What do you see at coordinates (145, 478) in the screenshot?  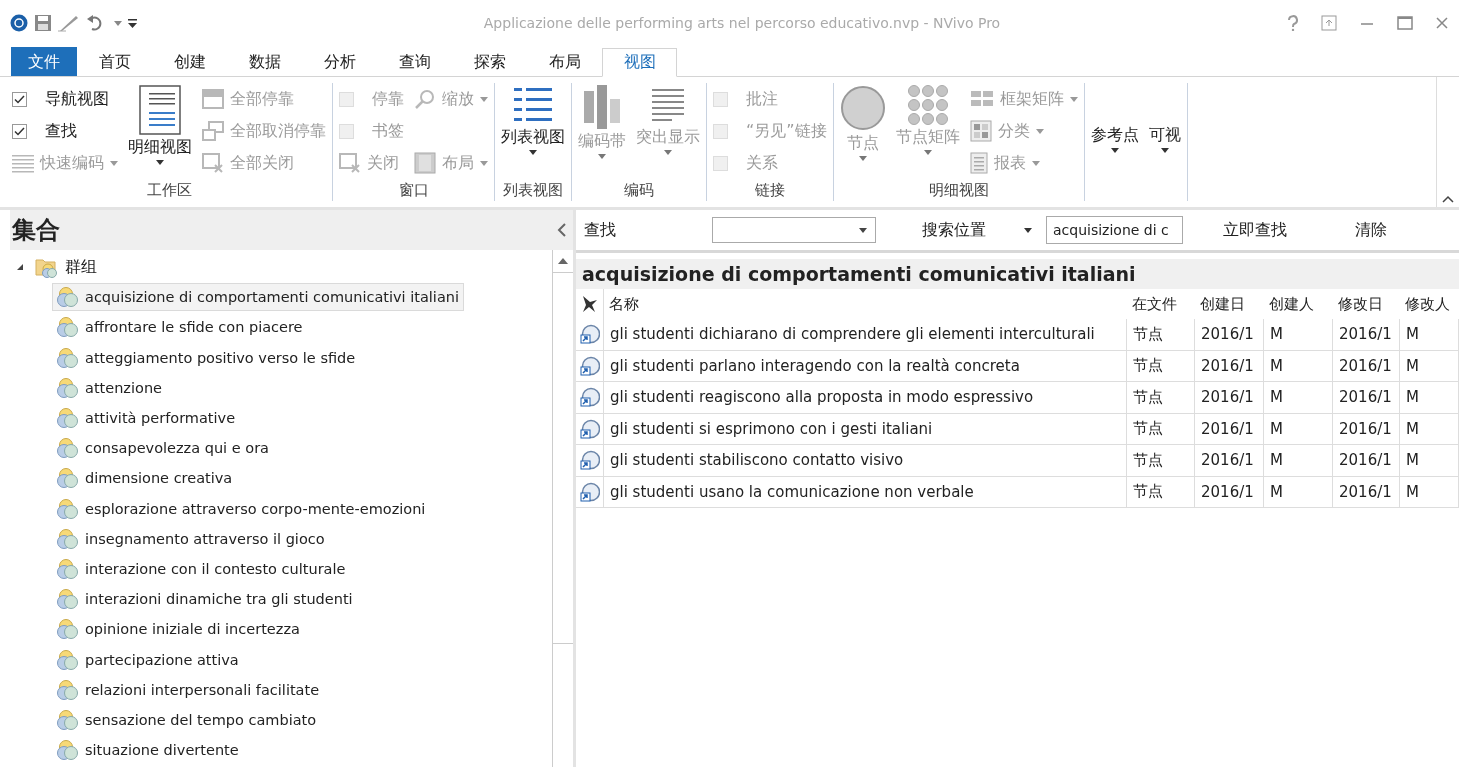 I see `tree-item: dimensione creativa` at bounding box center [145, 478].